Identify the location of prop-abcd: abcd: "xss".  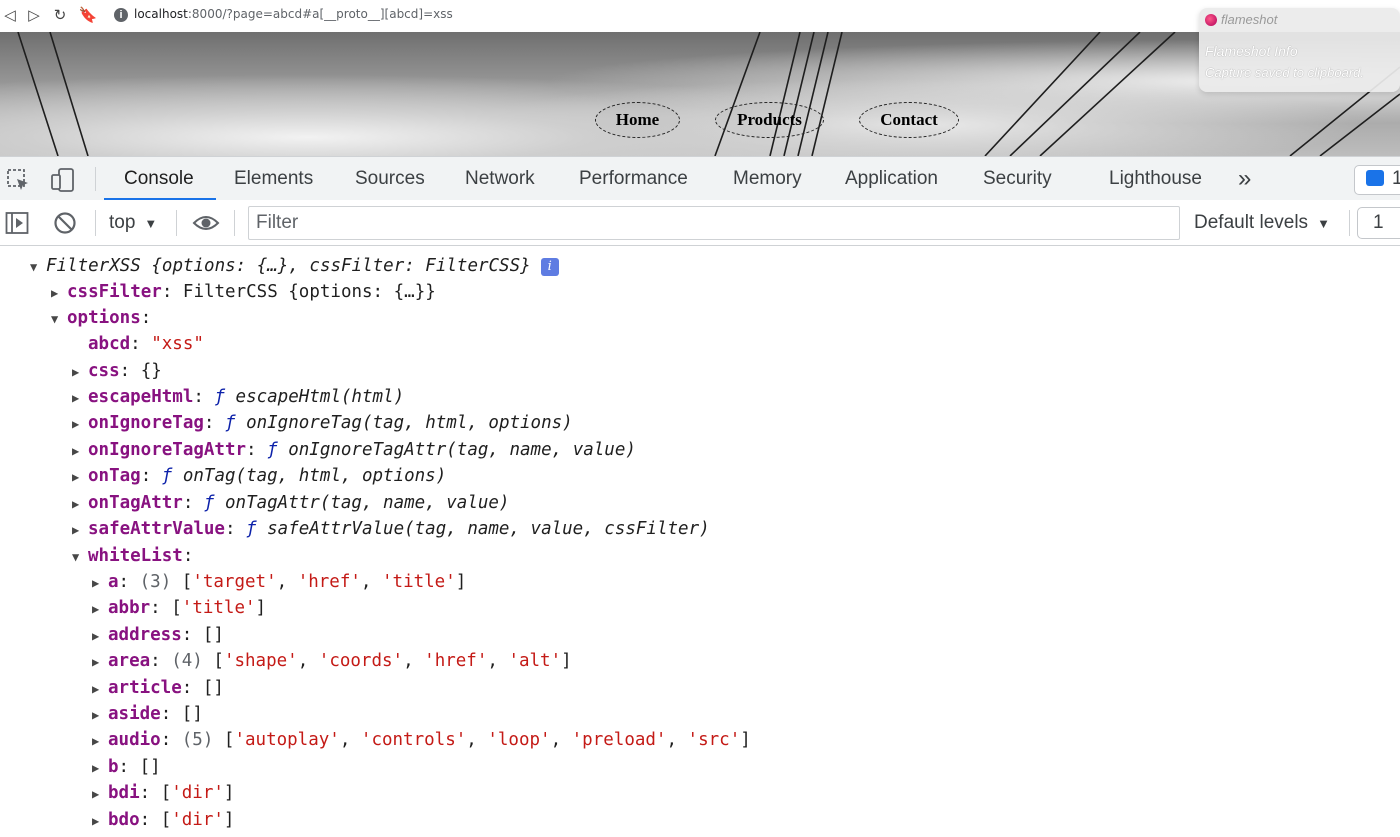
(146, 344).